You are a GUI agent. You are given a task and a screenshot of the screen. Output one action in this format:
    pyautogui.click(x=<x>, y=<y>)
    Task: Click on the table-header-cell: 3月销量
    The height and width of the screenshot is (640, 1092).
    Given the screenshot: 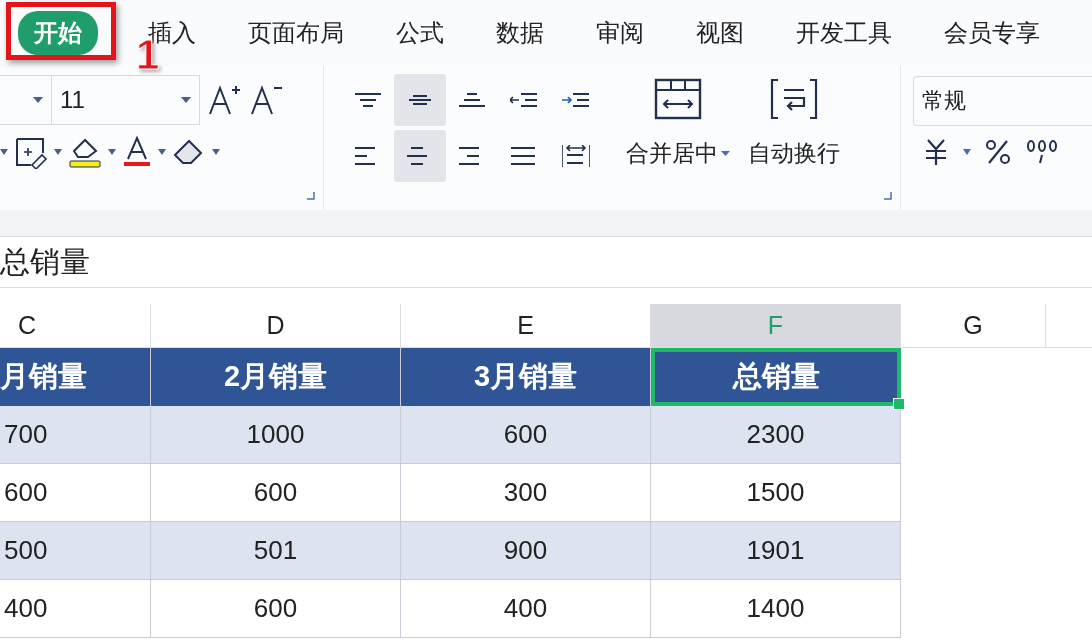 What is the action you would take?
    pyautogui.click(x=526, y=377)
    